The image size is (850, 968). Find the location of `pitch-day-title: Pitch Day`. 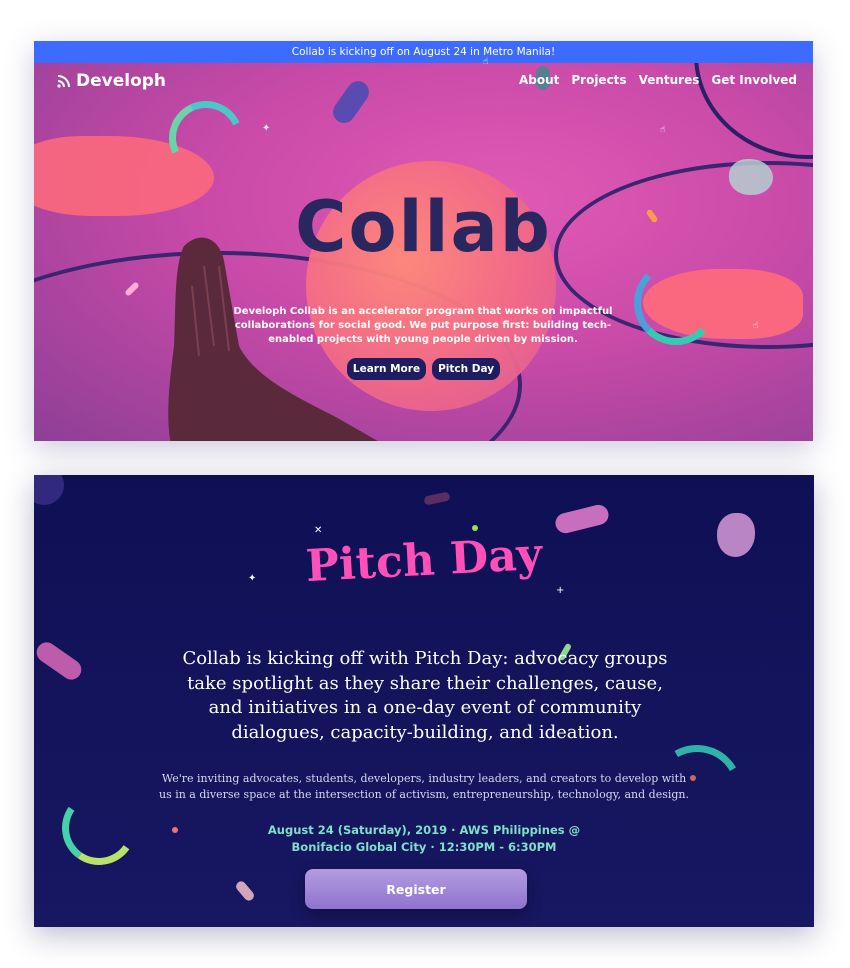

pitch-day-title: Pitch Day is located at coordinates (424, 560).